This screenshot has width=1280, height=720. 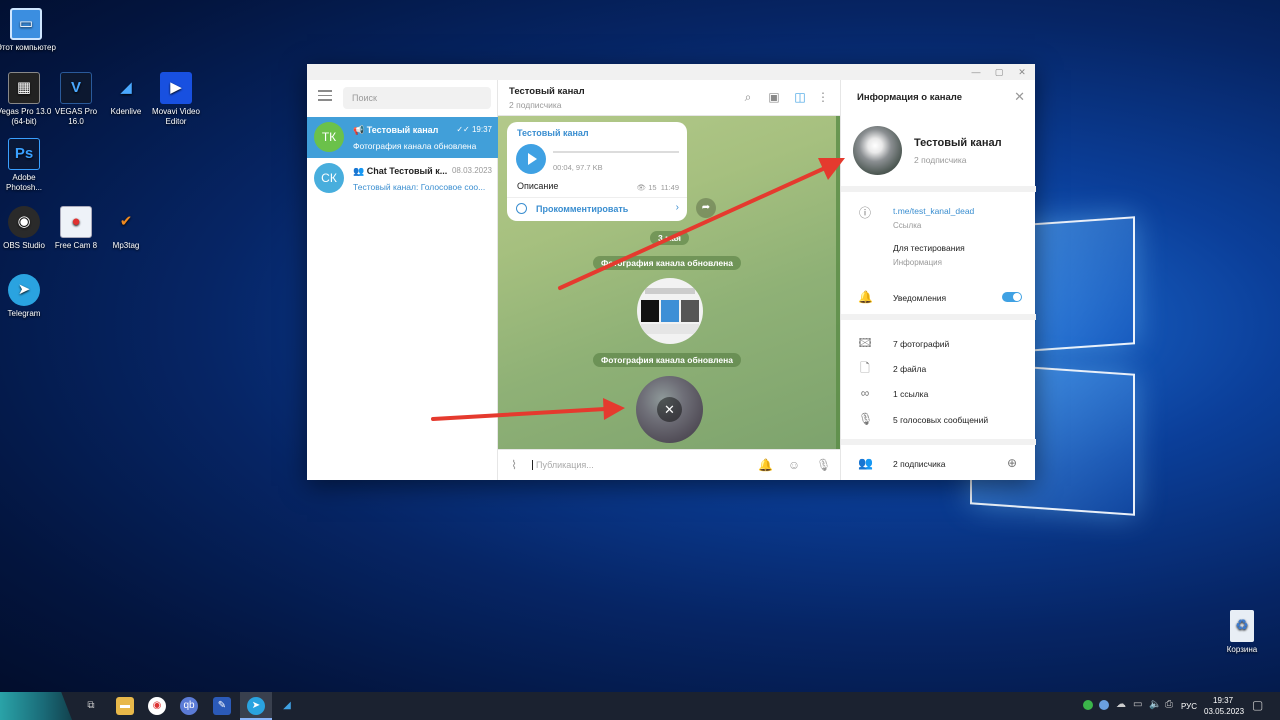 I want to click on freecam-icon: ●, so click(x=76, y=222).